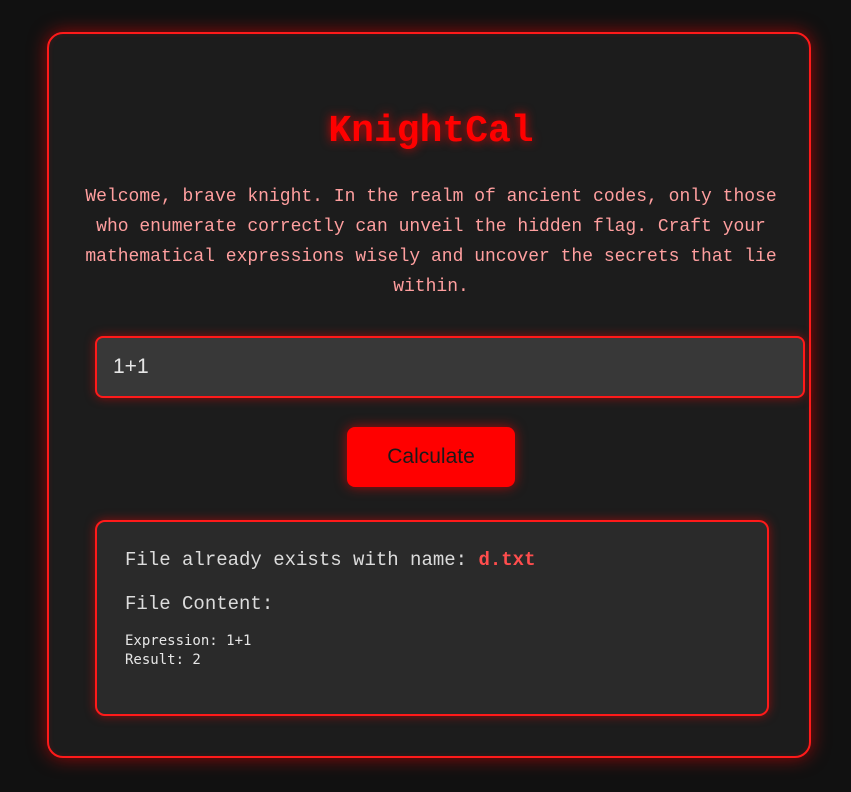 This screenshot has width=851, height=792. What do you see at coordinates (199, 604) in the screenshot?
I see `file-content-label: File Content:` at bounding box center [199, 604].